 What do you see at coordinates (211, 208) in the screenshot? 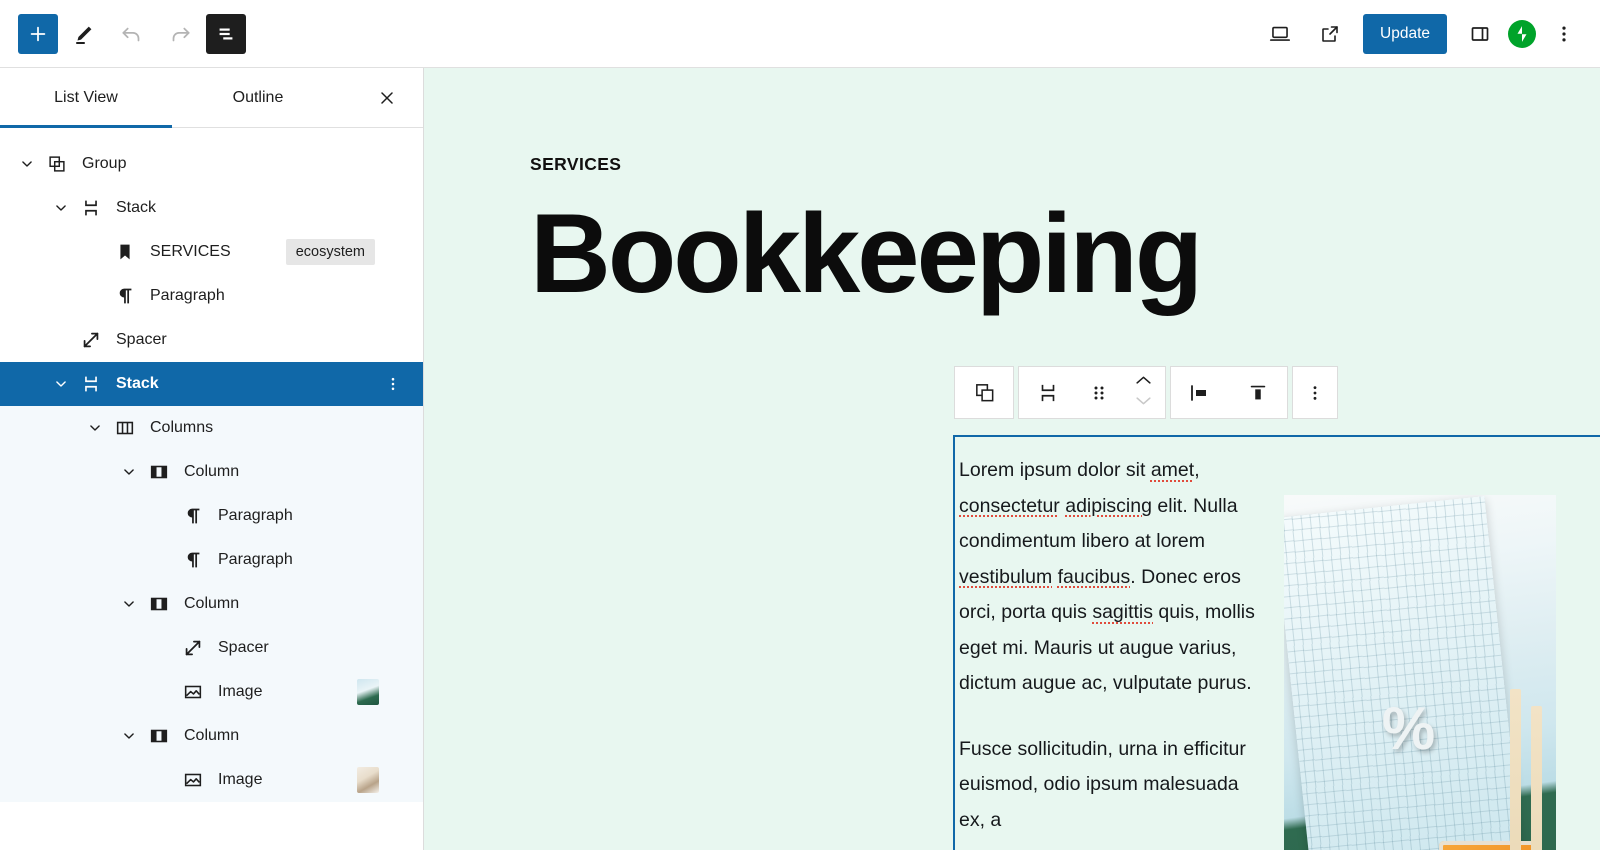
I see `tree-row-stack-1: Stack` at bounding box center [211, 208].